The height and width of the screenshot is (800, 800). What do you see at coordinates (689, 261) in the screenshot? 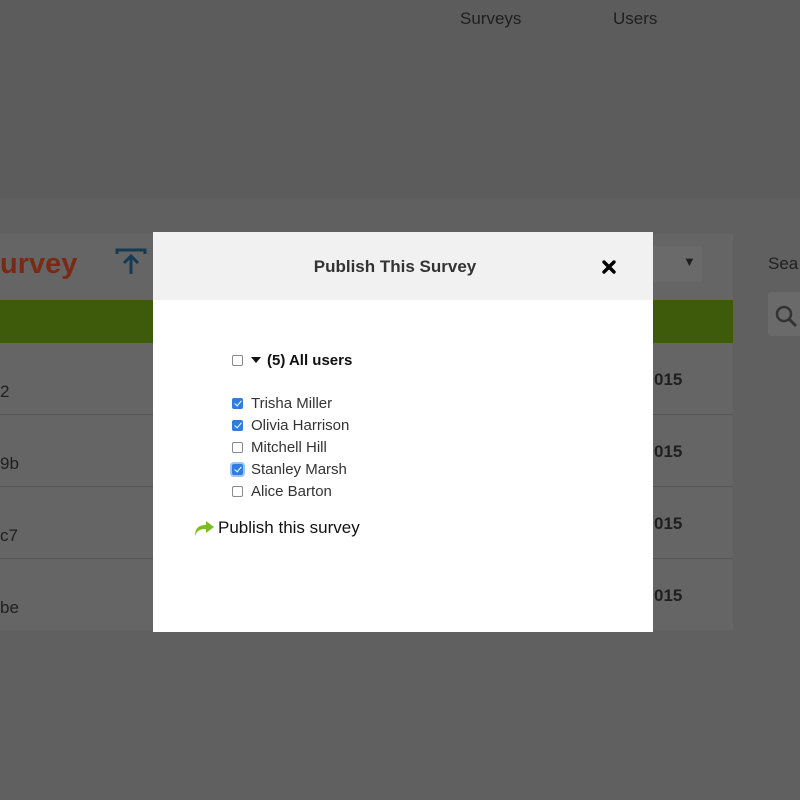
I see `caret-down-icon: ▼` at bounding box center [689, 261].